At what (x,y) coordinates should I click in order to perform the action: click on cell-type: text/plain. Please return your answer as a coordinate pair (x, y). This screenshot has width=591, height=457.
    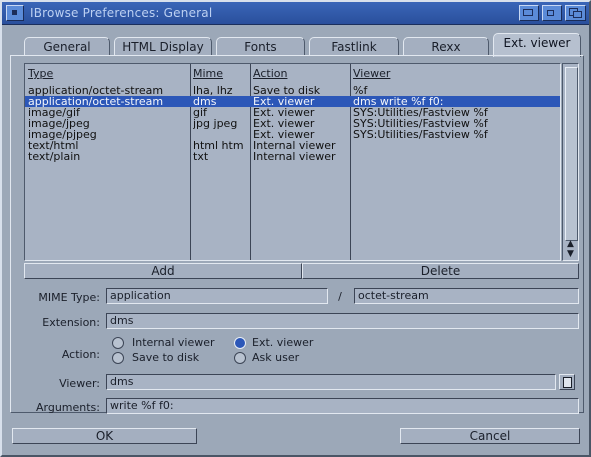
    Looking at the image, I should click on (54, 156).